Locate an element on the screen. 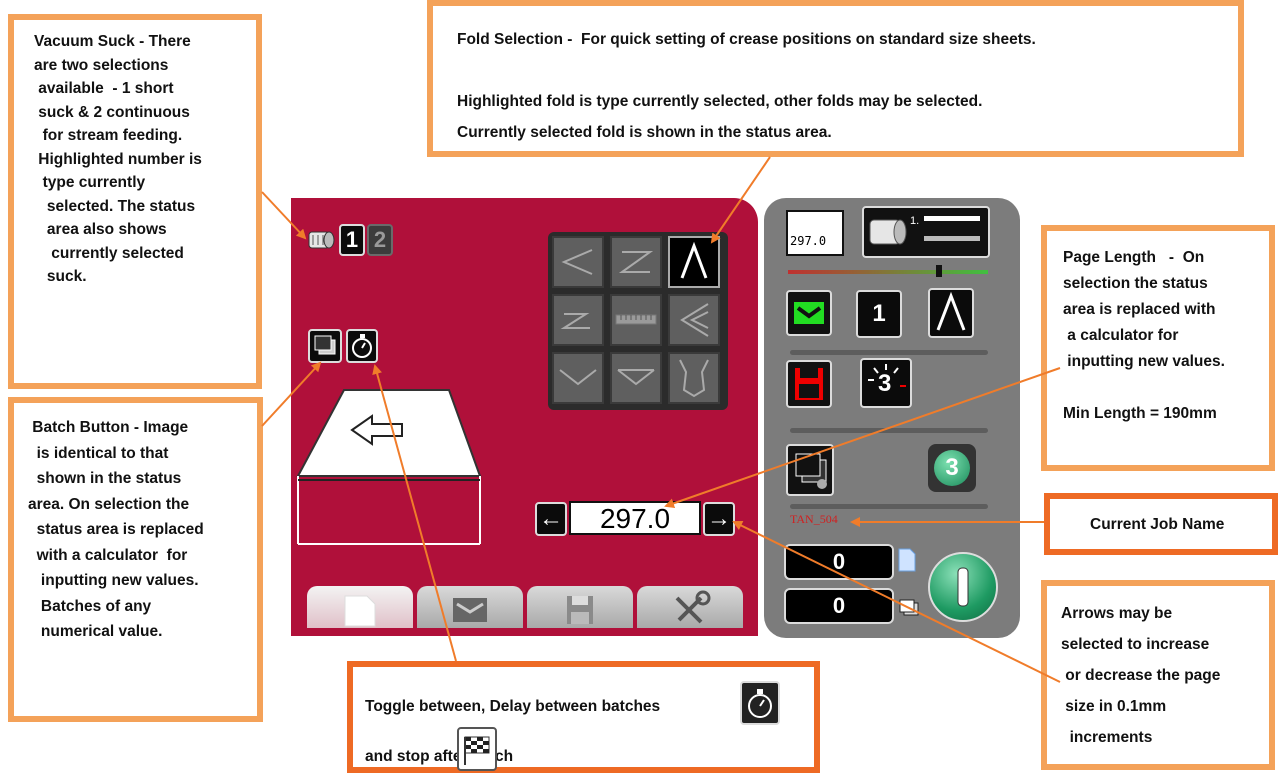 The height and width of the screenshot is (777, 1278). leader-toggle is located at coordinates (414, 513).